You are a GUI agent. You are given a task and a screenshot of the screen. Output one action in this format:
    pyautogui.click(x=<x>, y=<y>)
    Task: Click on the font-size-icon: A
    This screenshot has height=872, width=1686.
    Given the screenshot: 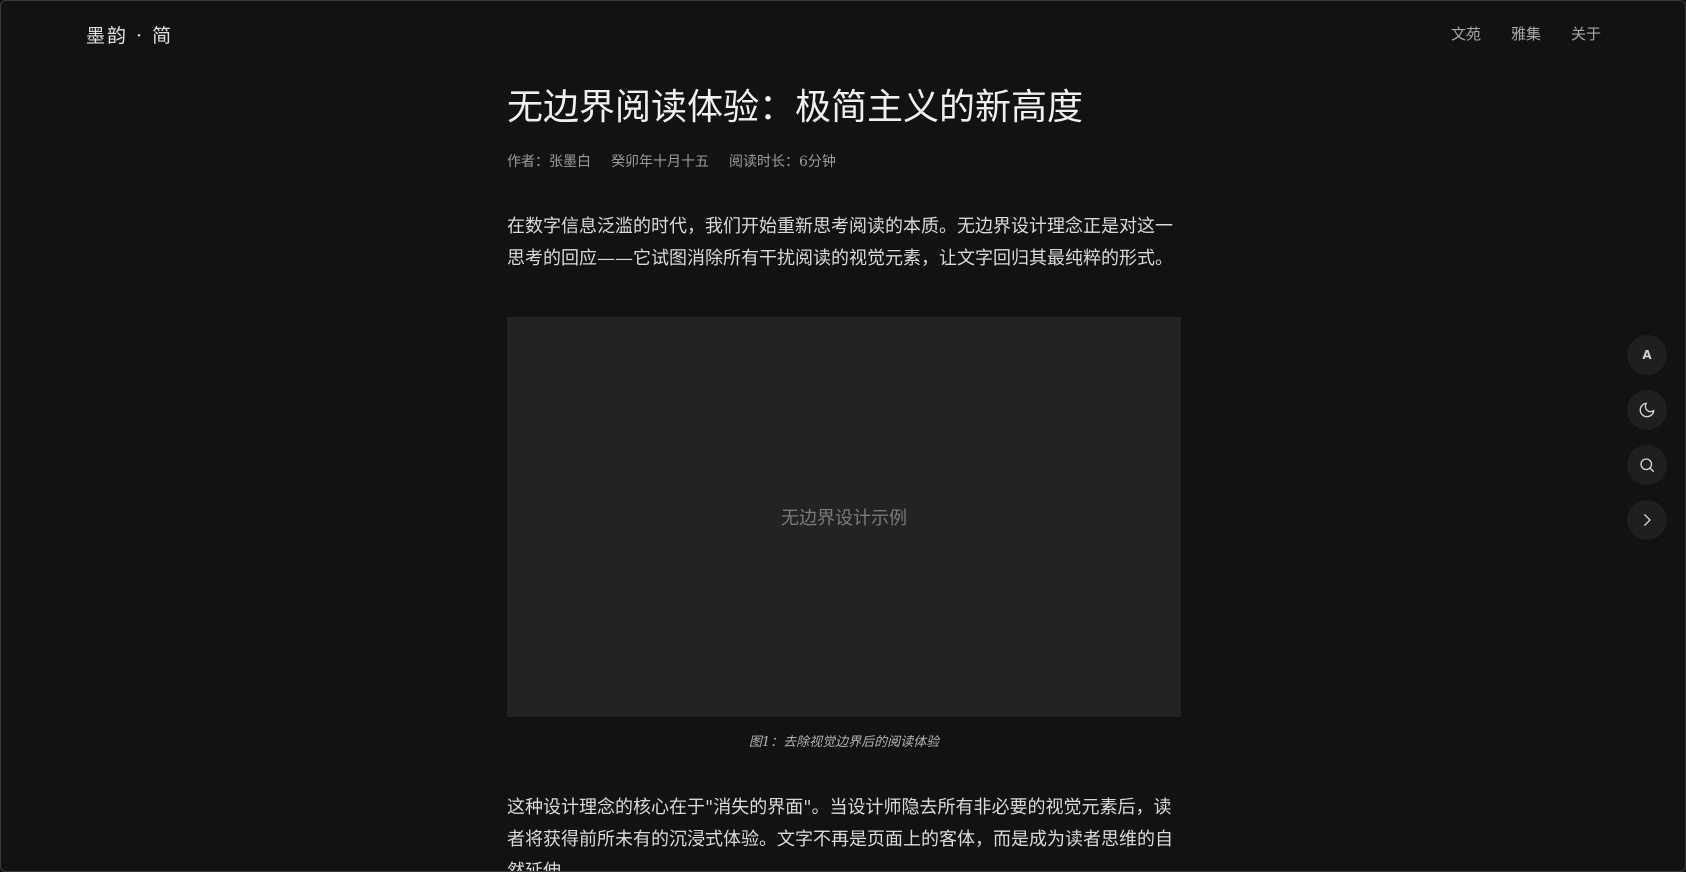 What is the action you would take?
    pyautogui.click(x=1647, y=355)
    